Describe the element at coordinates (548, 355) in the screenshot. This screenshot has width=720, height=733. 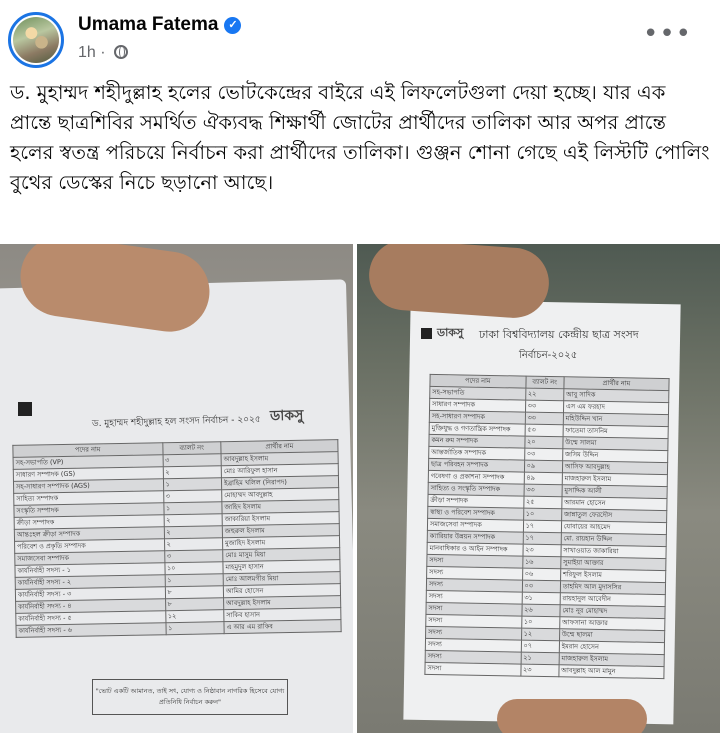
I see `leaflet-subtitle: নির্বাচন-২০২৫` at that location.